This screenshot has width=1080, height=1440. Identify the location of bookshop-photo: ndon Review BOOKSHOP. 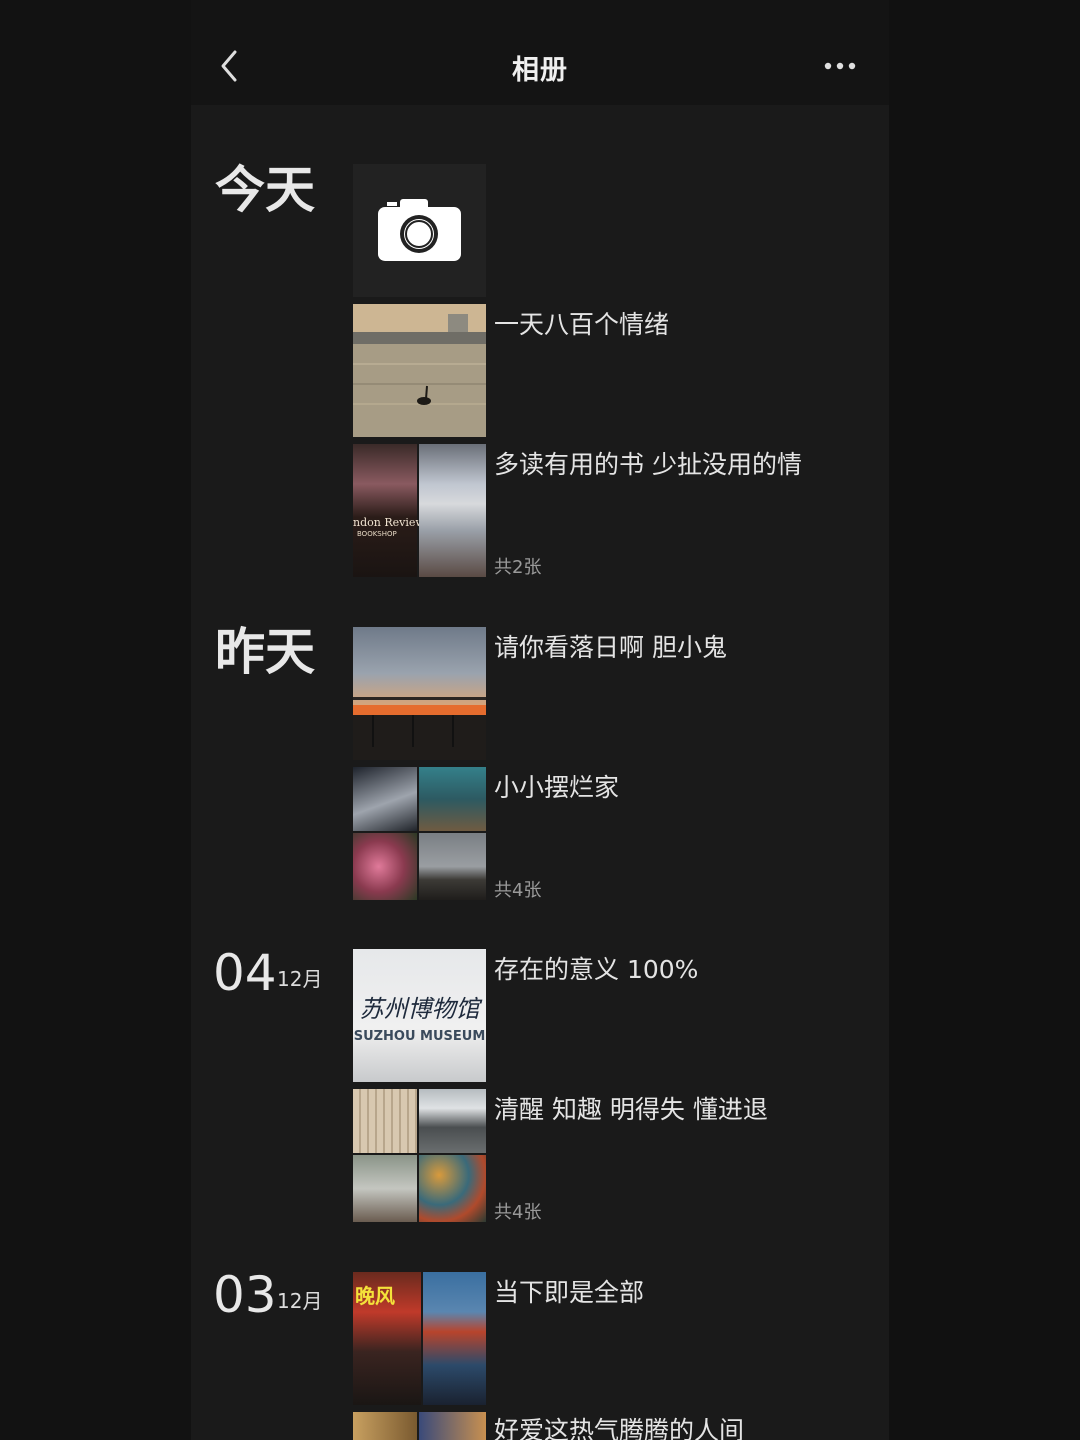
(389, 510).